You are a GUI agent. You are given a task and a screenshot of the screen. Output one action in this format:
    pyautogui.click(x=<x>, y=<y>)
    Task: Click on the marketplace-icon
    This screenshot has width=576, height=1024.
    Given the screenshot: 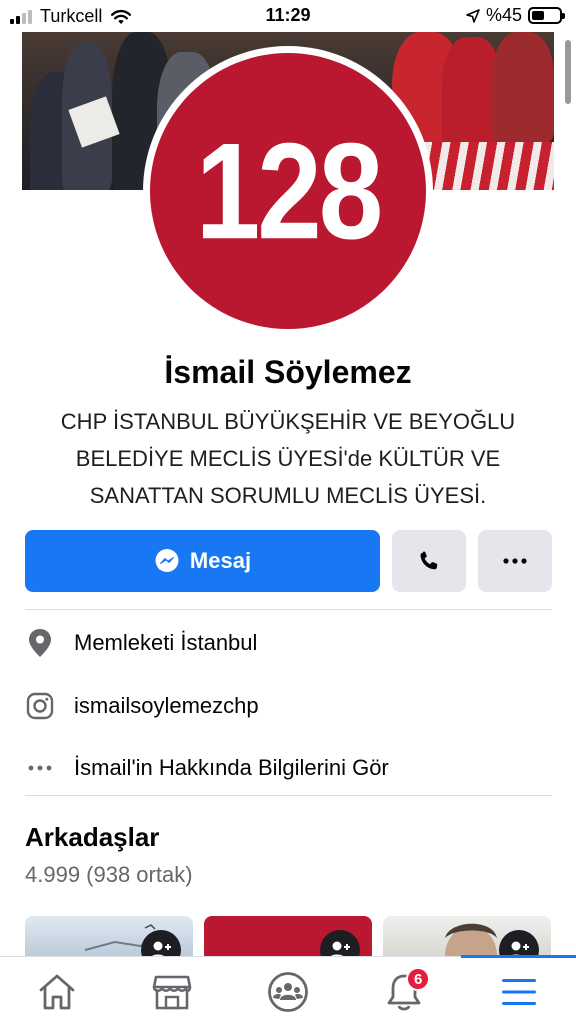 What is the action you would take?
    pyautogui.click(x=172, y=992)
    